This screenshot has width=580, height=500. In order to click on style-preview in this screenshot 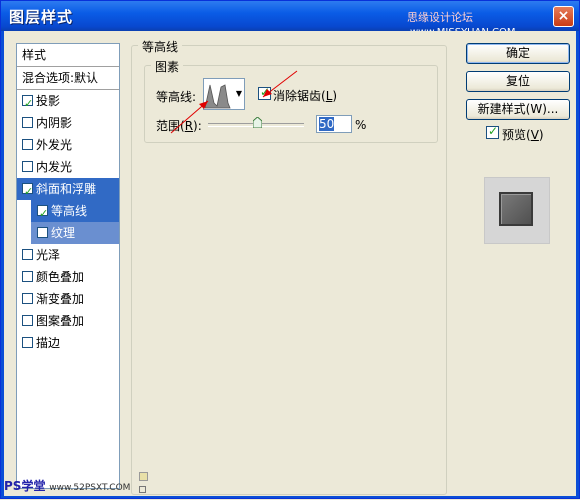, I will do `click(517, 210)`.